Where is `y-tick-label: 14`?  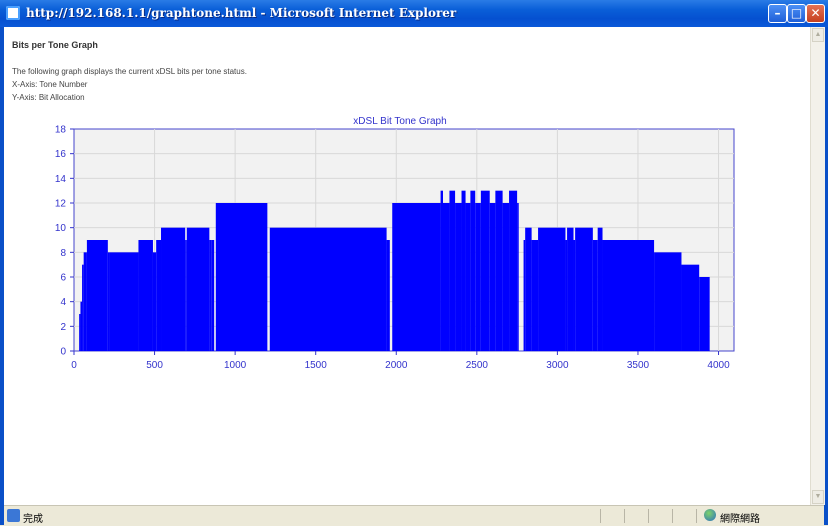 y-tick-label: 14 is located at coordinates (61, 179).